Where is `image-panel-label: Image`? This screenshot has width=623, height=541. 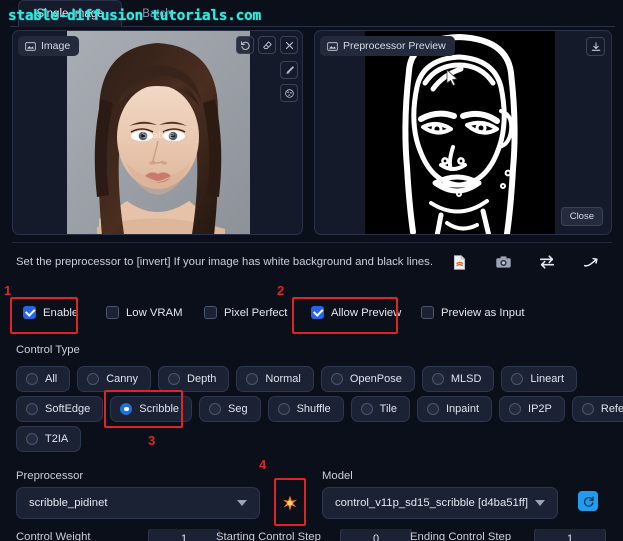
image-panel-label: Image is located at coordinates (49, 46).